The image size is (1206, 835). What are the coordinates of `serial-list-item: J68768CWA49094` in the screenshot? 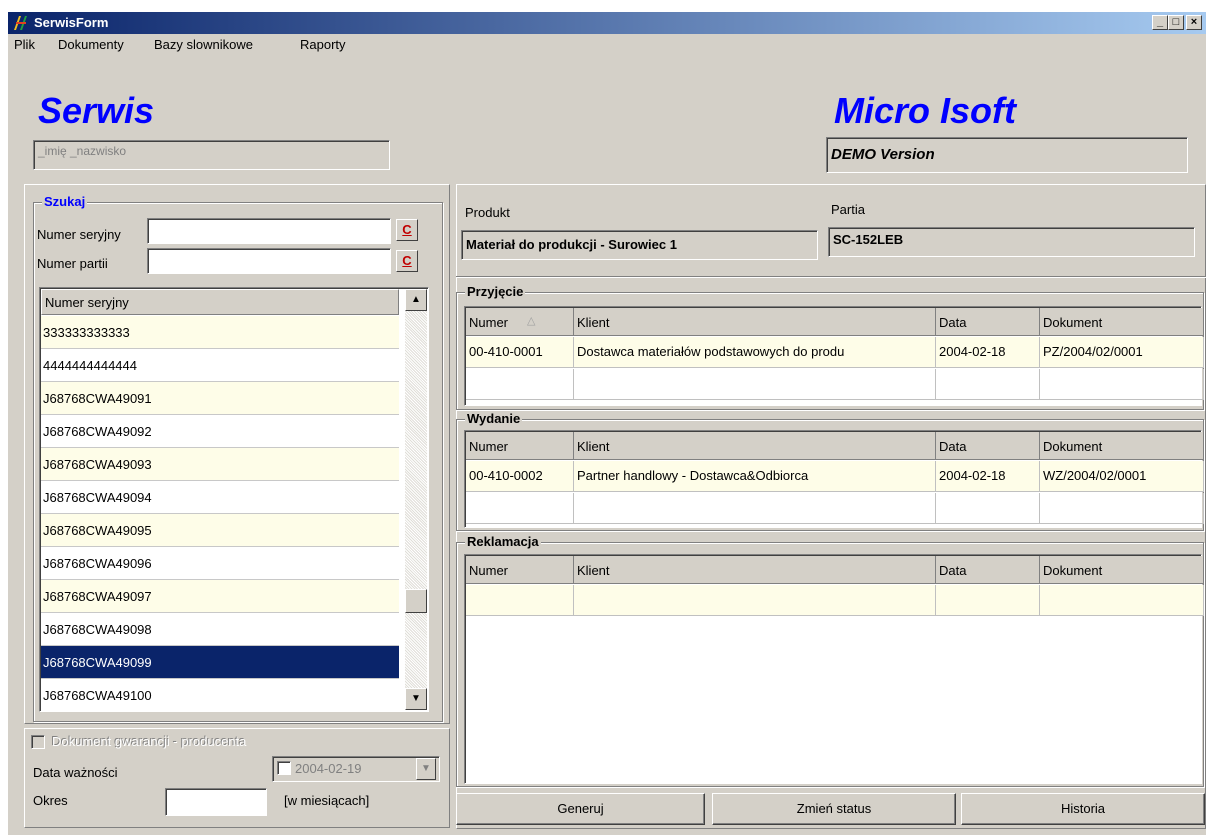 It's located at (220, 497).